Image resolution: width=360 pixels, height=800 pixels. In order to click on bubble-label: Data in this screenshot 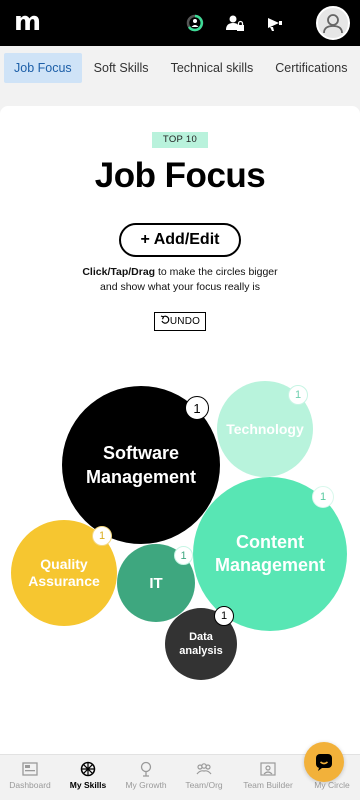, I will do `click(201, 637)`.